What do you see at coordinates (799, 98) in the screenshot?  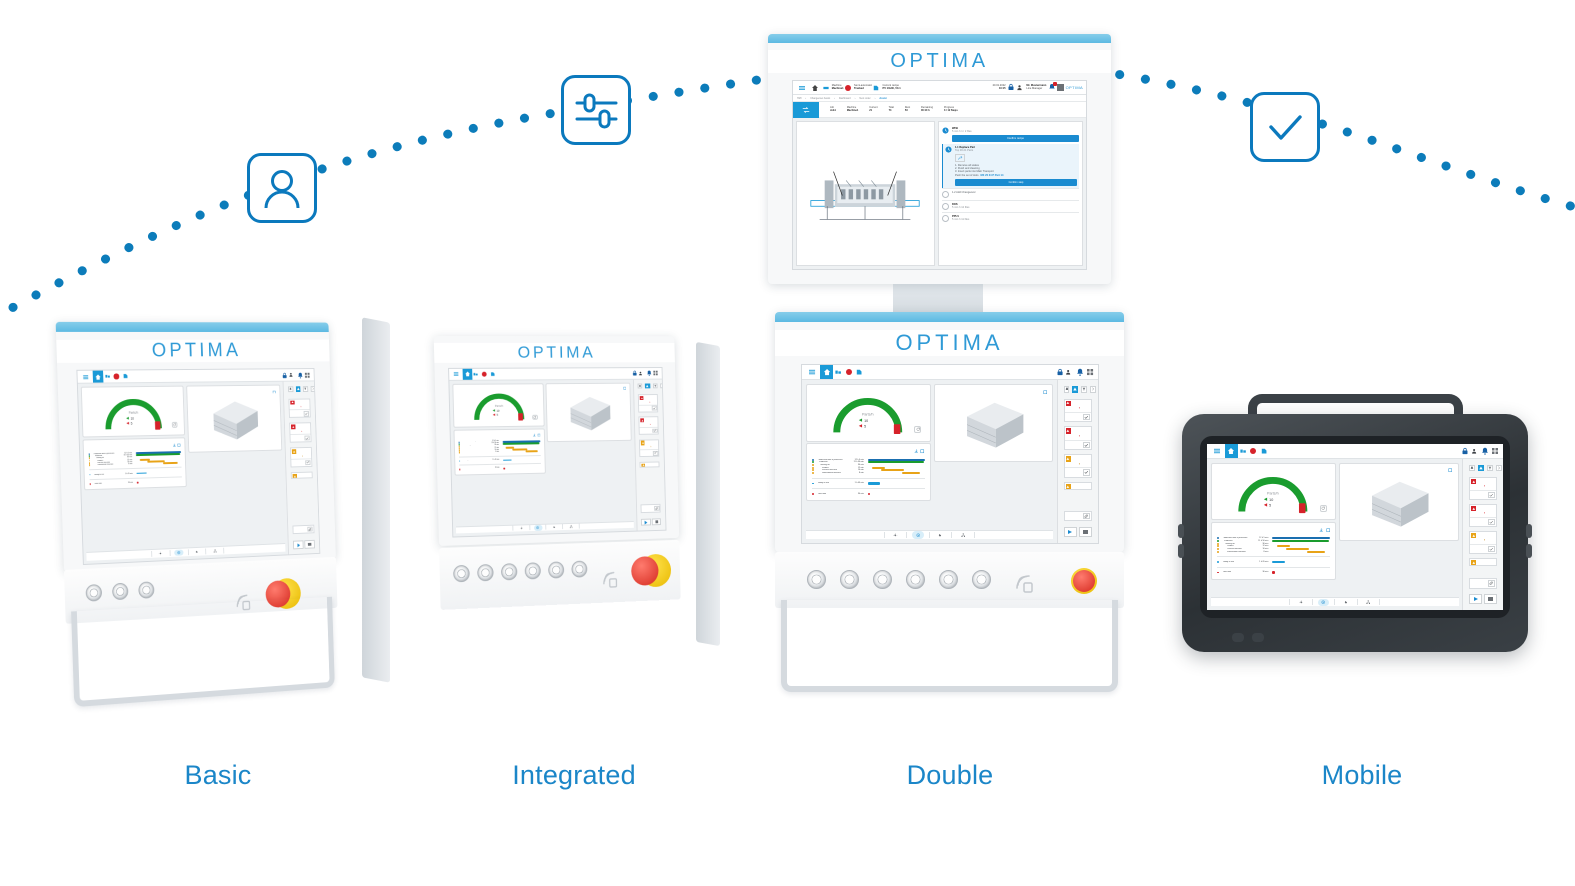 I see `breadcrumb-crumb: HMI` at bounding box center [799, 98].